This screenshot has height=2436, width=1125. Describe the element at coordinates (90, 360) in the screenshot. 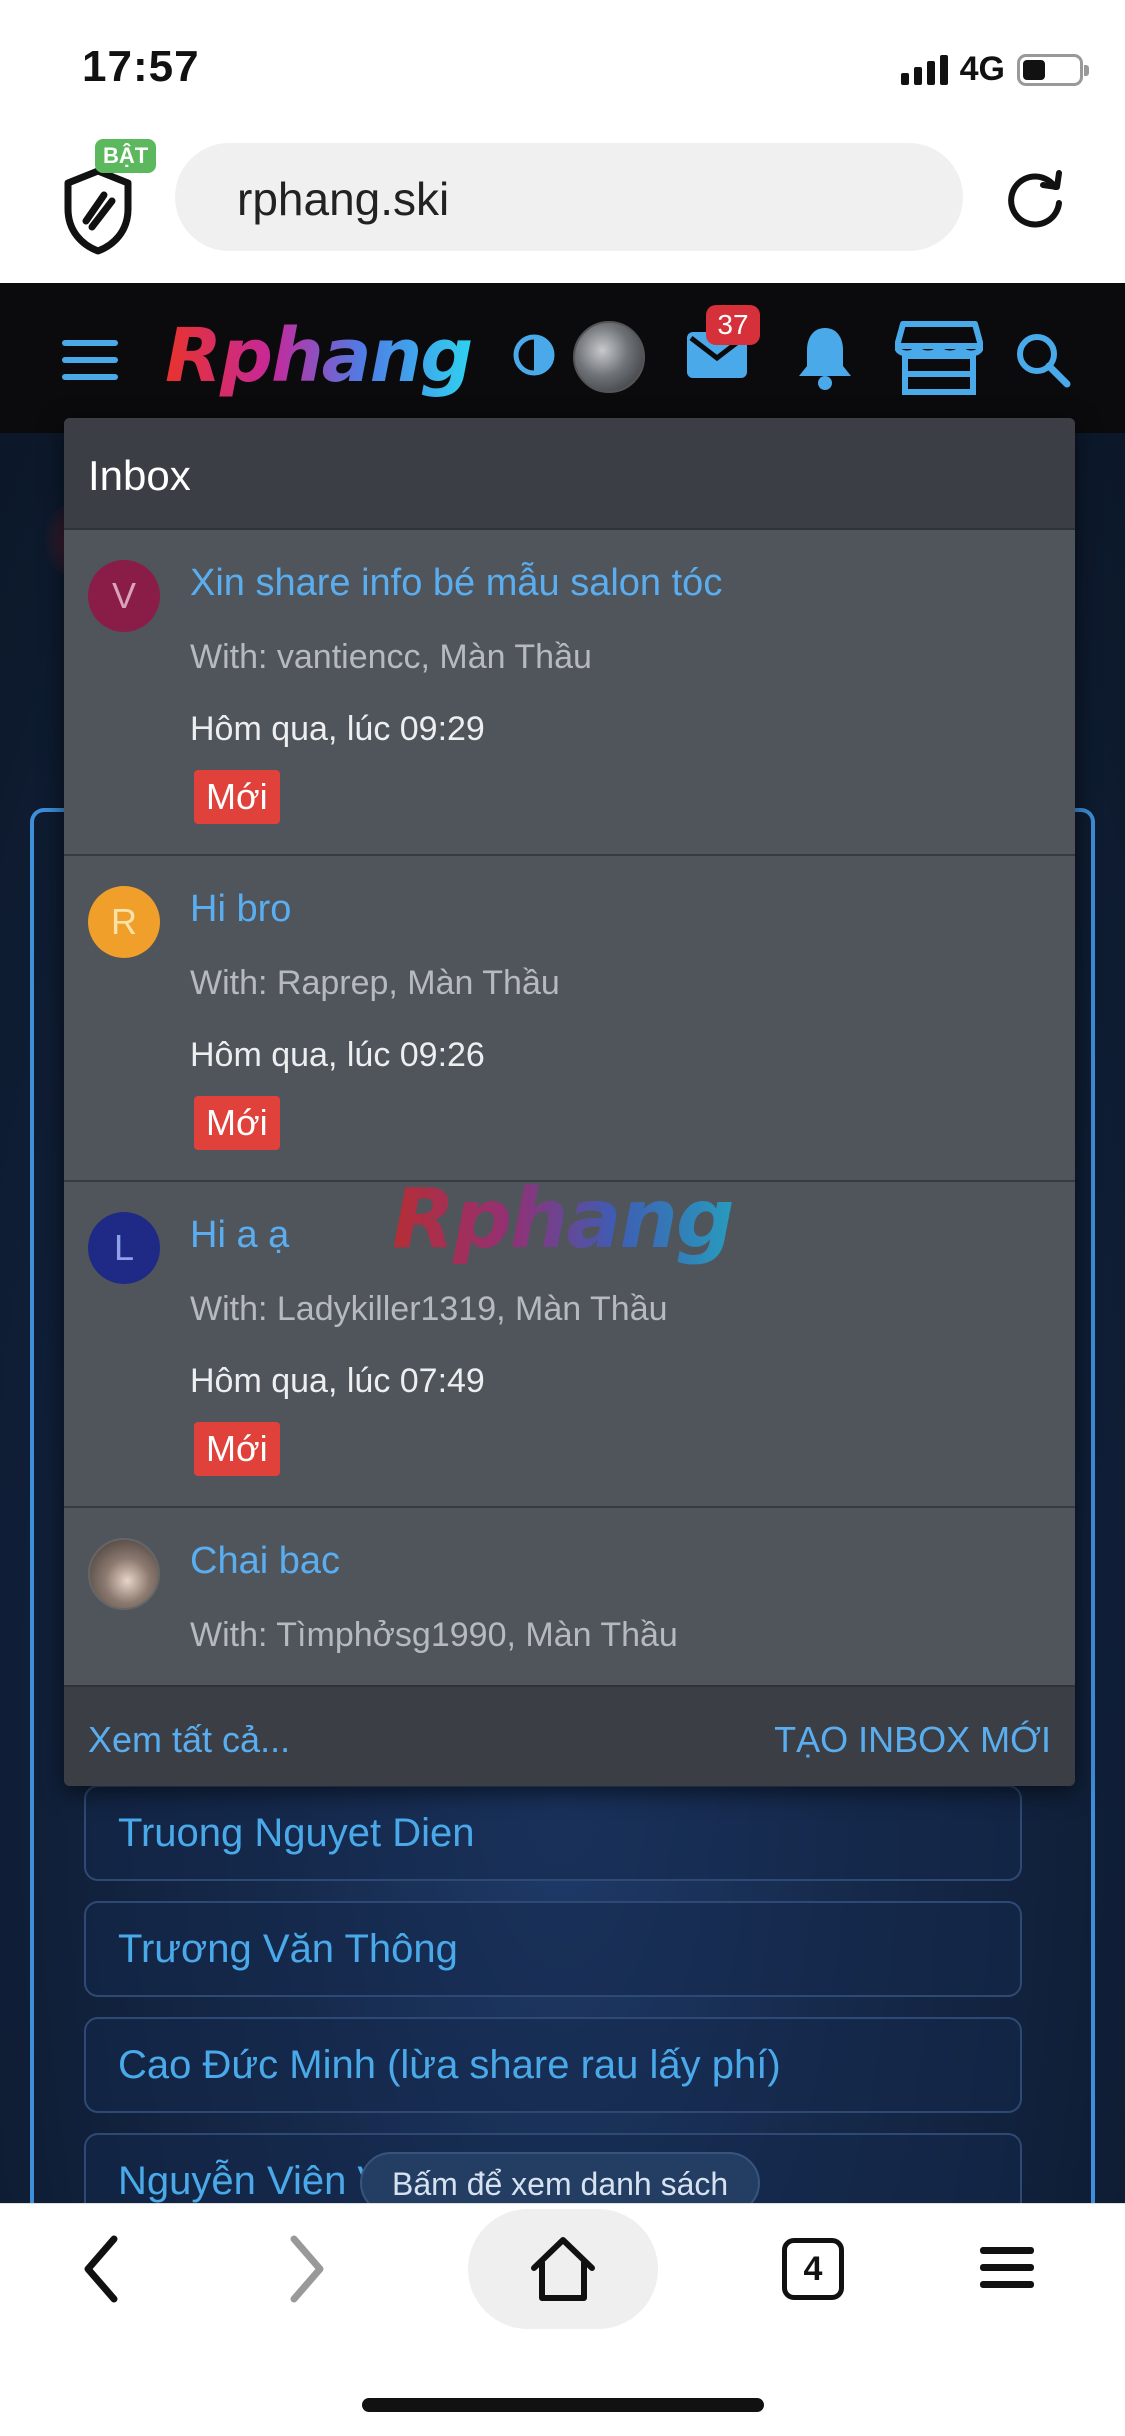

I see `menu-icon` at that location.